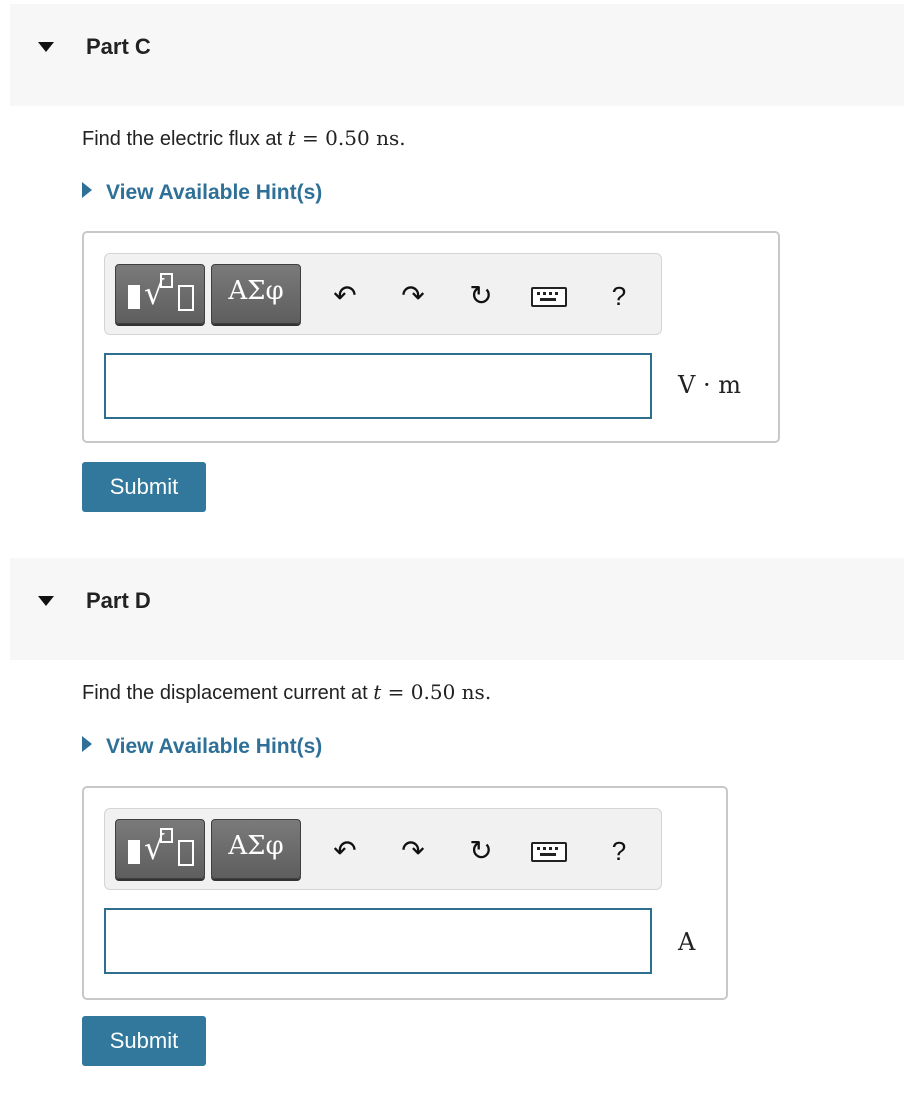 This screenshot has width=904, height=1100. What do you see at coordinates (378, 941) in the screenshot?
I see `part-d-answer-input` at bounding box center [378, 941].